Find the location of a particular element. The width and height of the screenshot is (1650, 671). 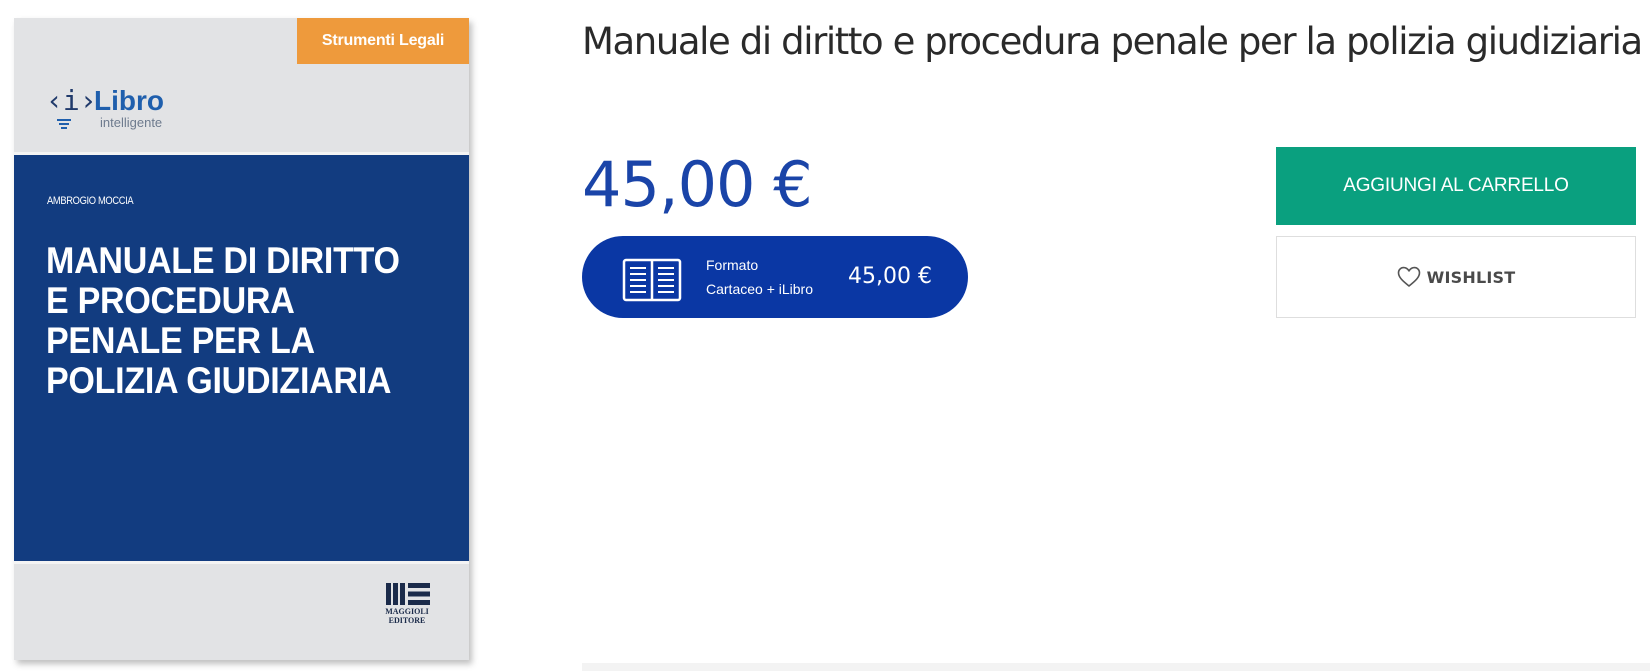

format-option-button: Formato Cartaceo + iLibro 45,00 € is located at coordinates (775, 277).